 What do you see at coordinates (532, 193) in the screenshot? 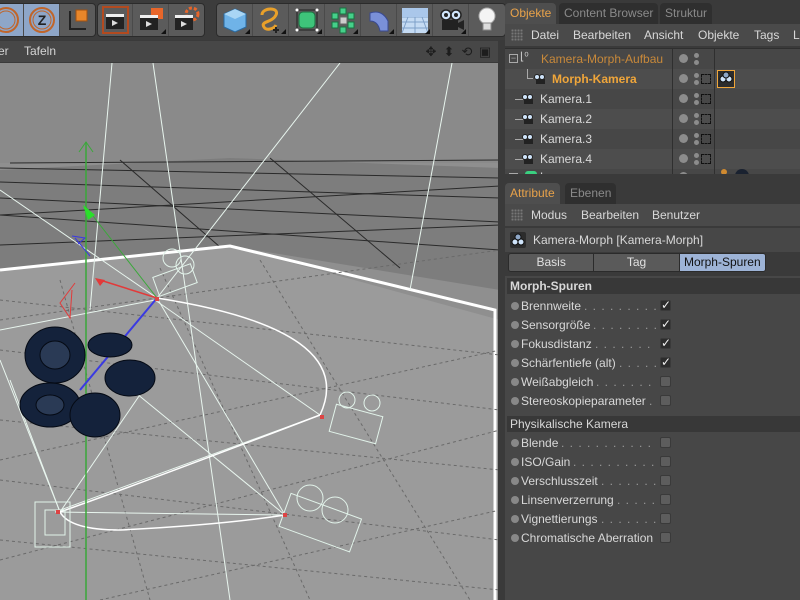
I see `tab-attribute: Attribute` at bounding box center [532, 193].